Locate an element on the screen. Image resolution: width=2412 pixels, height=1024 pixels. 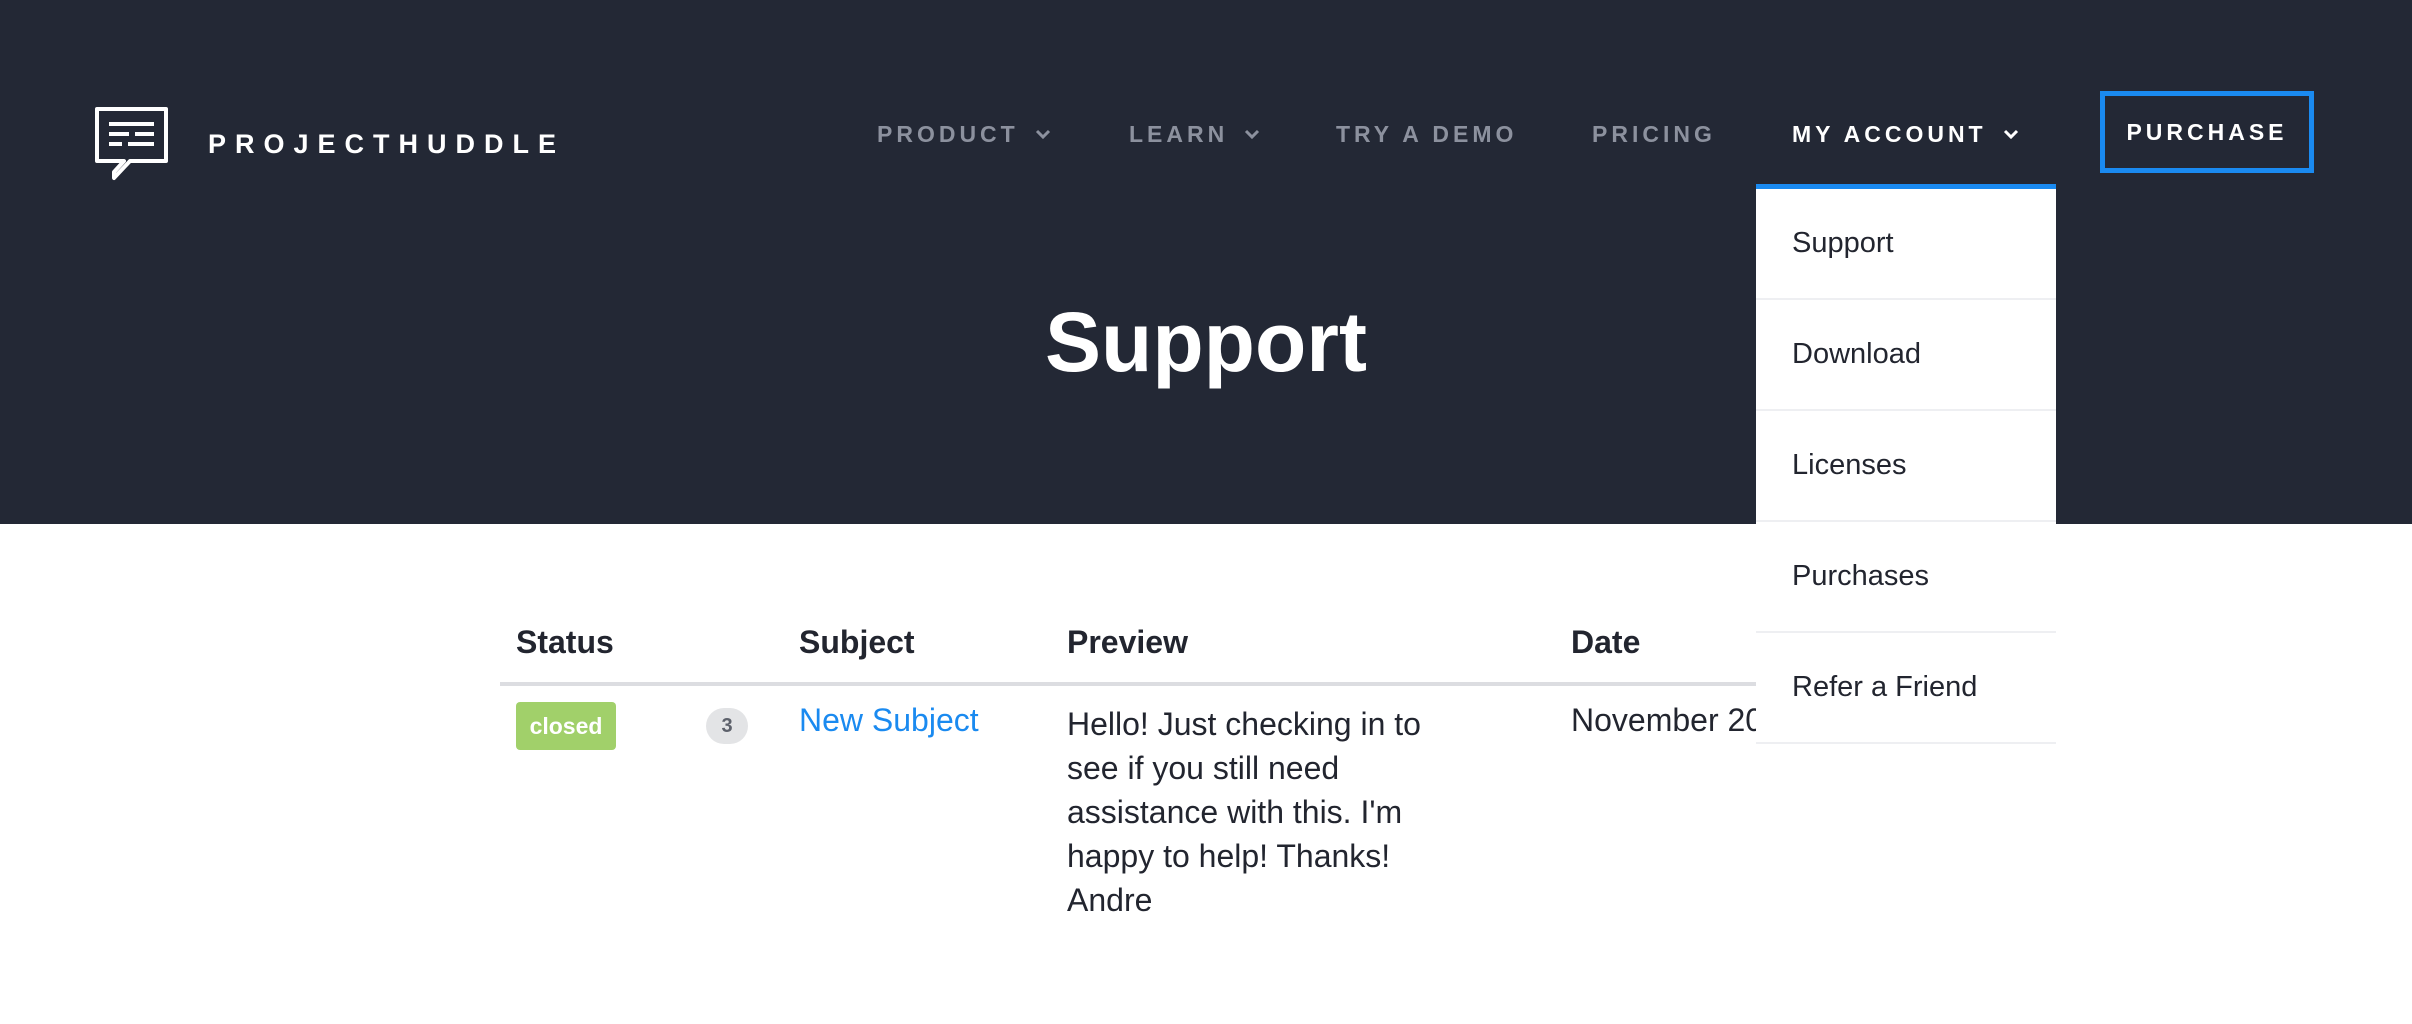
menu-item-purchases: Purchases is located at coordinates (1906, 577).